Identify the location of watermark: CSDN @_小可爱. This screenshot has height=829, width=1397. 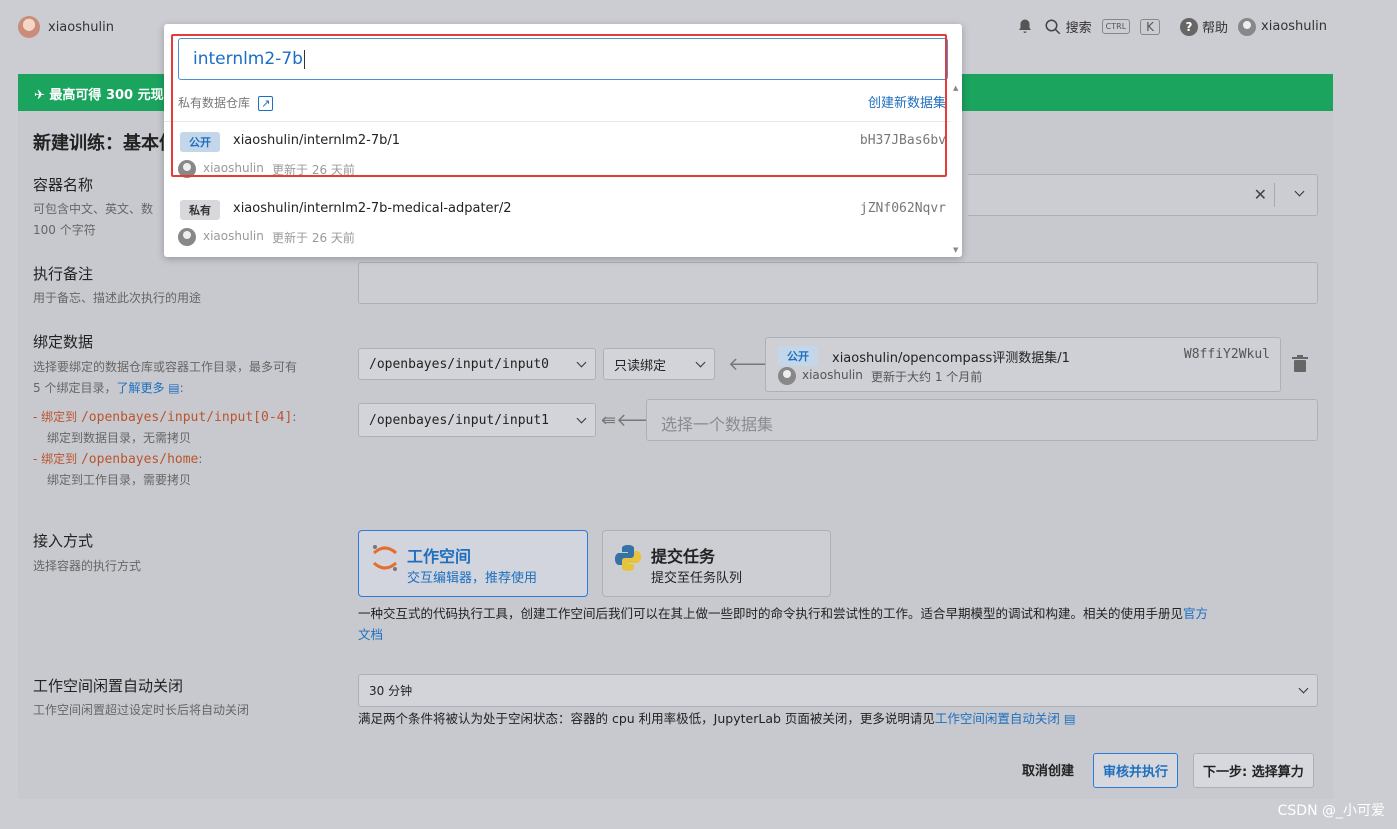
(1331, 811).